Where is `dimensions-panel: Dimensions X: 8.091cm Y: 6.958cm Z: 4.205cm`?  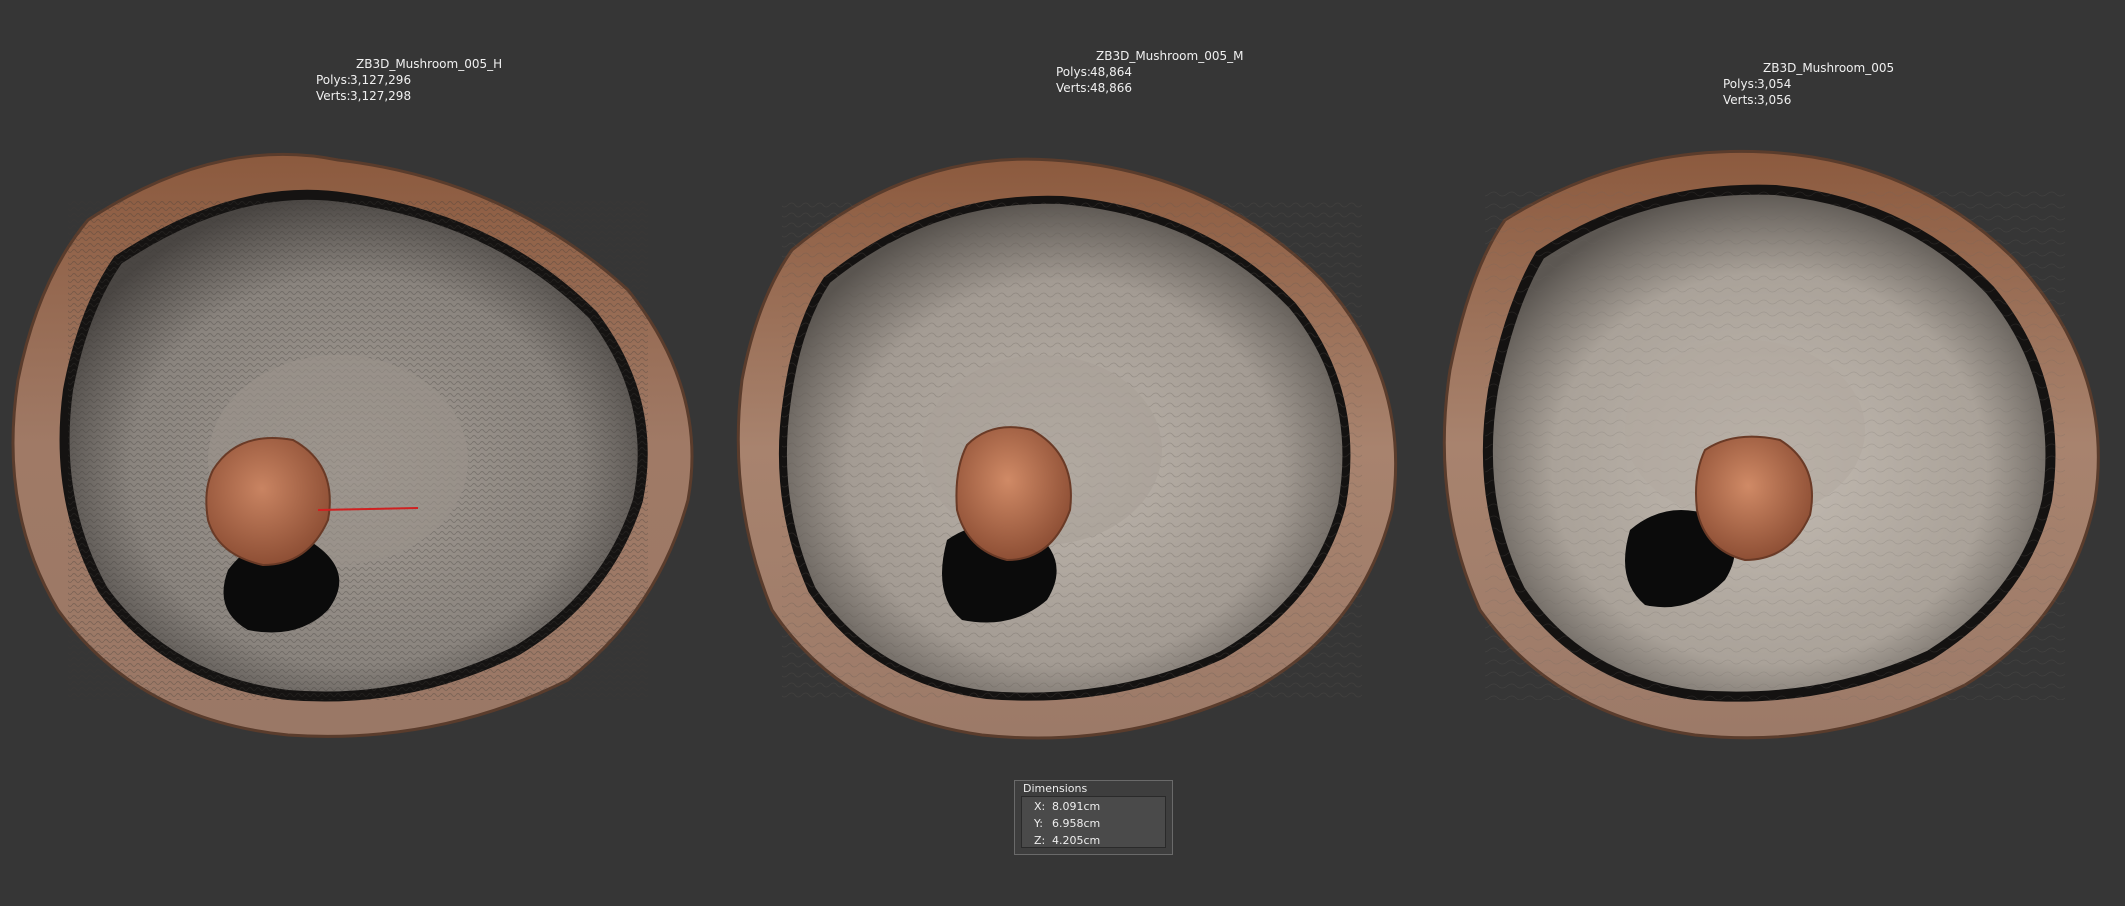
dimensions-panel: Dimensions X: 8.091cm Y: 6.958cm Z: 4.205cm is located at coordinates (1093, 817).